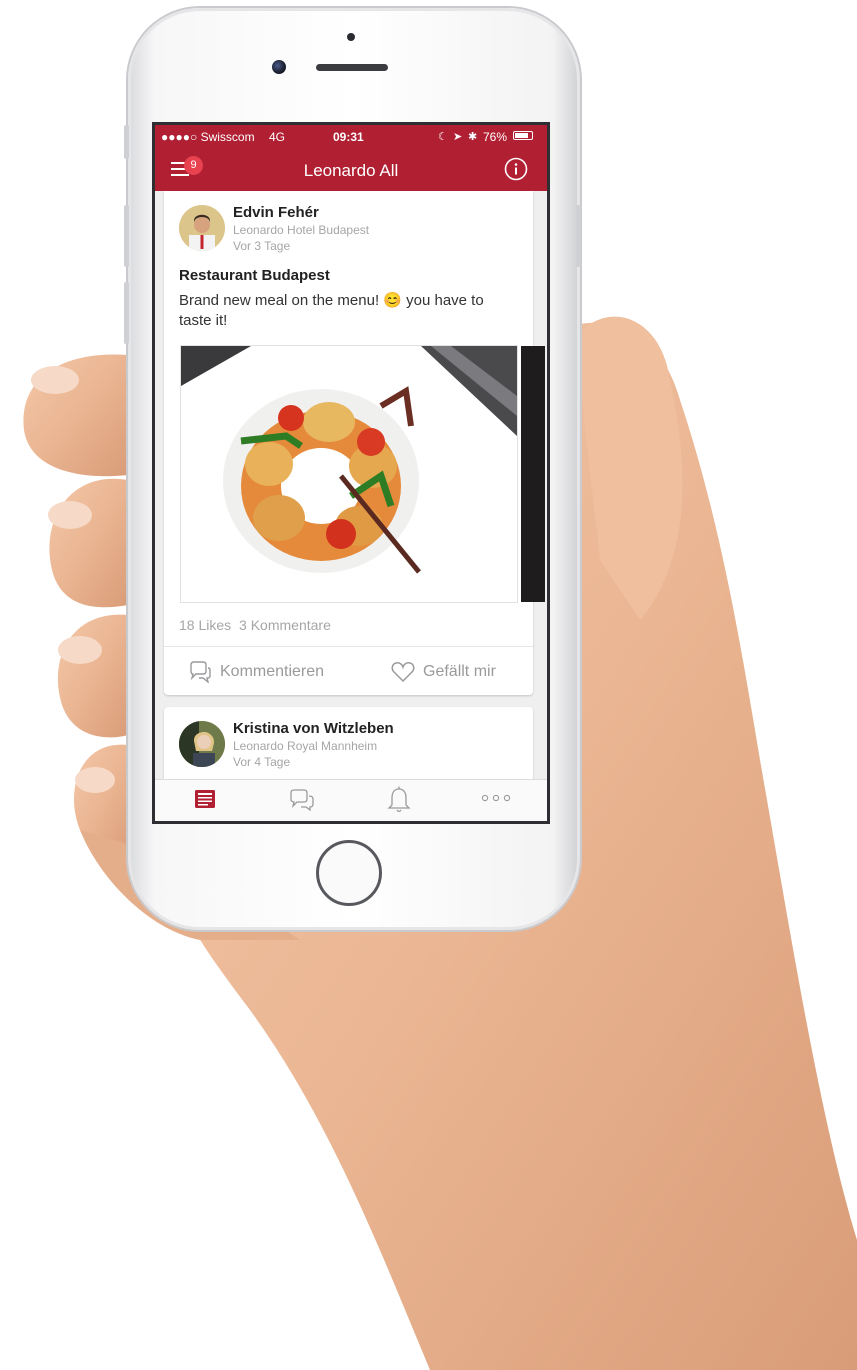  I want to click on moon-icon: ☾, so click(443, 137).